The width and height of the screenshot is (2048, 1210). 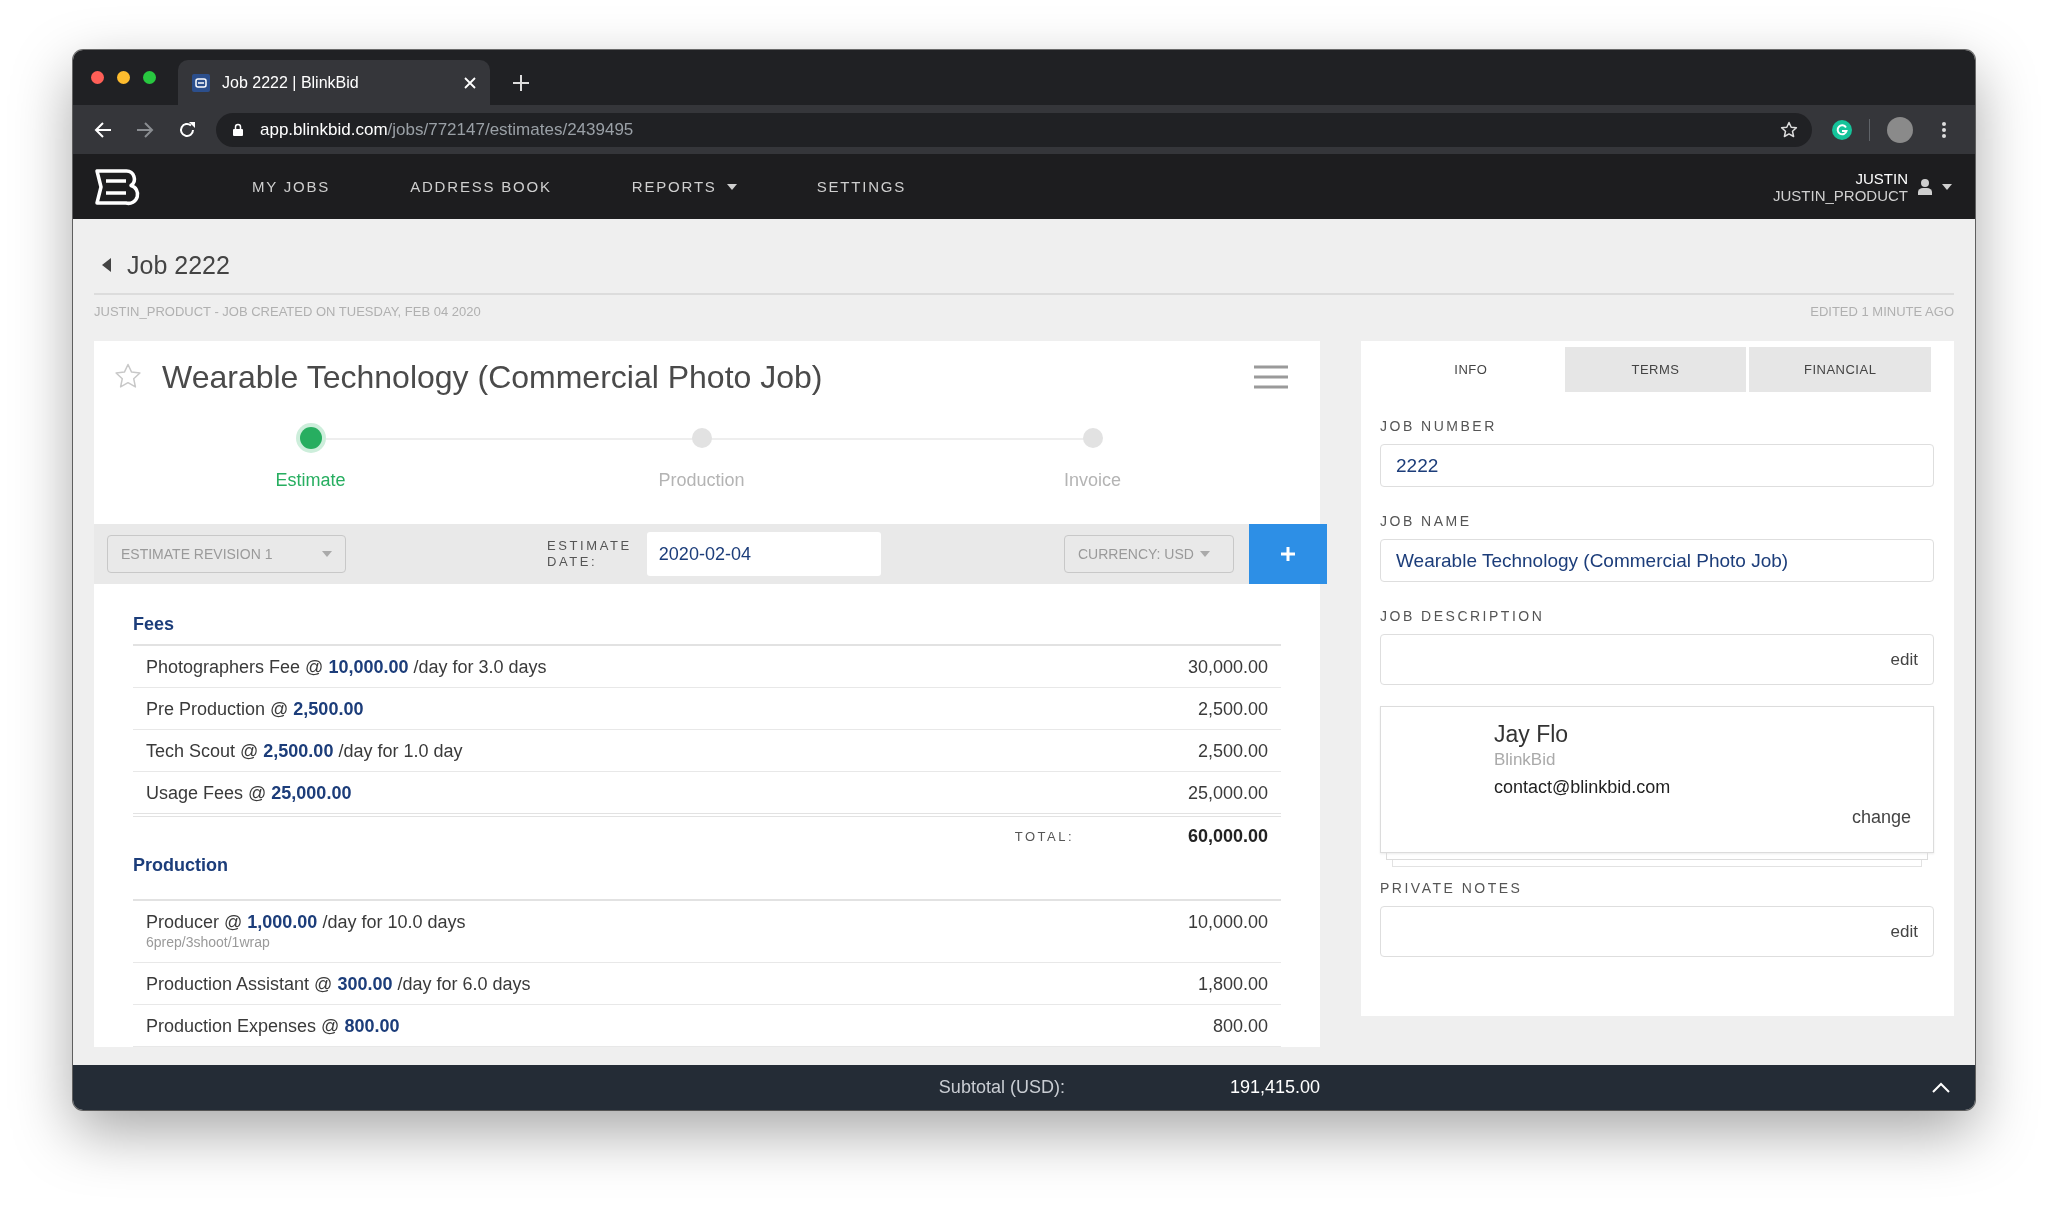 I want to click on panel-tab: TERMS, so click(x=1655, y=369).